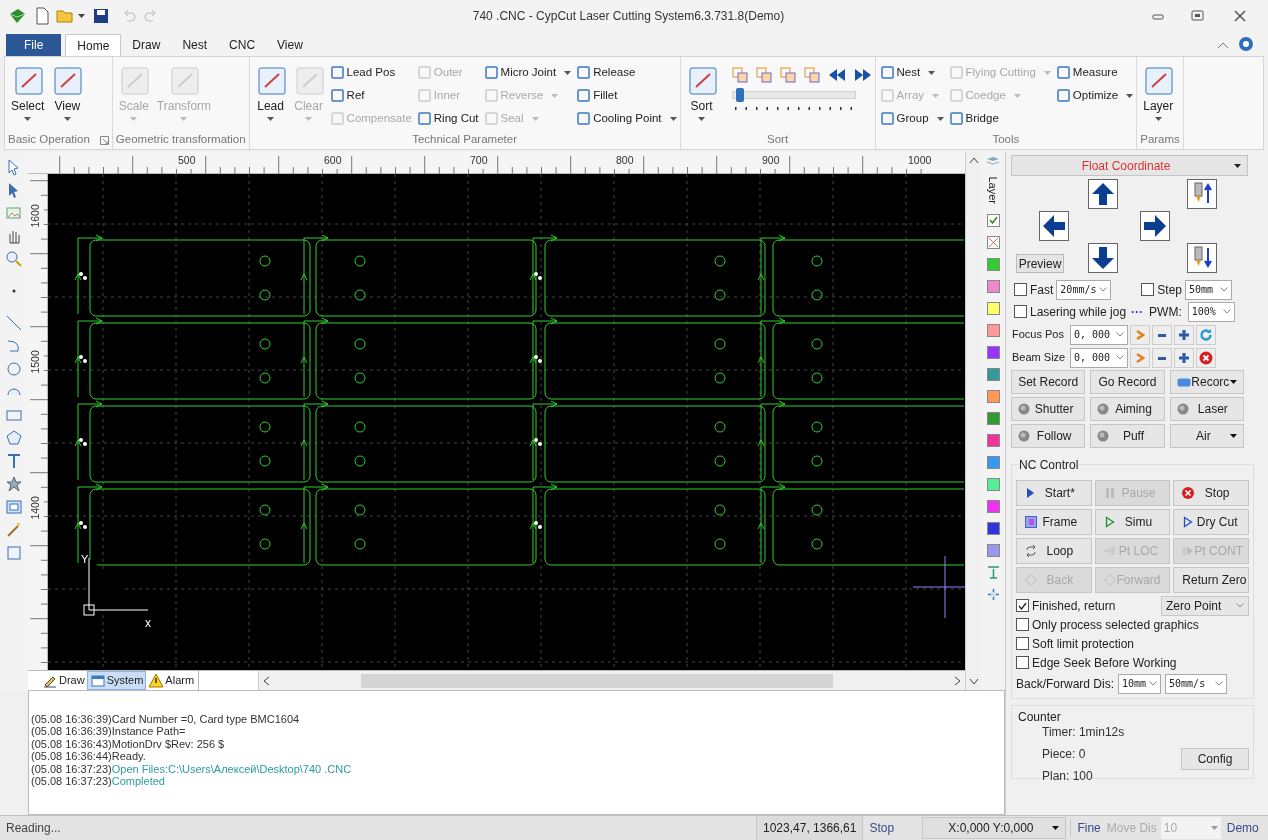 Image resolution: width=1268 pixels, height=840 pixels. Describe the element at coordinates (1048, 409) in the screenshot. I see `record-button: Shutter` at that location.